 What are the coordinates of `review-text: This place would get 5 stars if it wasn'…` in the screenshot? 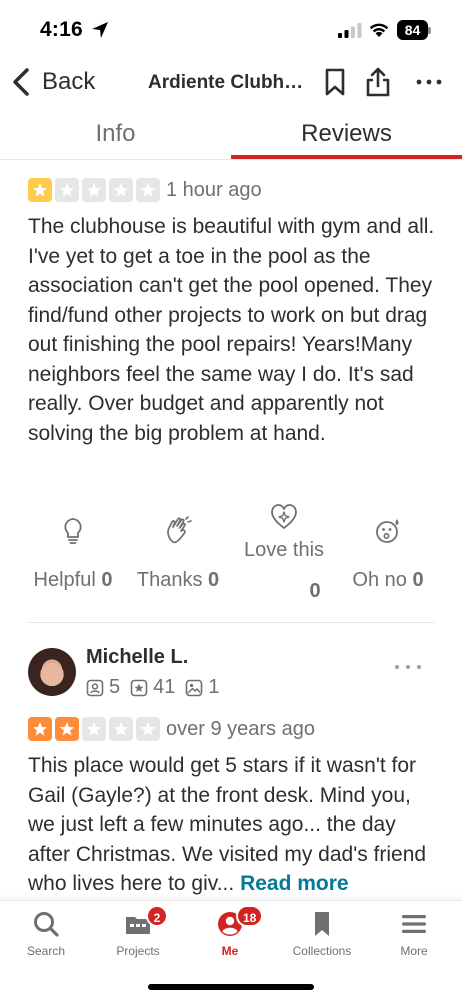 It's located at (233, 825).